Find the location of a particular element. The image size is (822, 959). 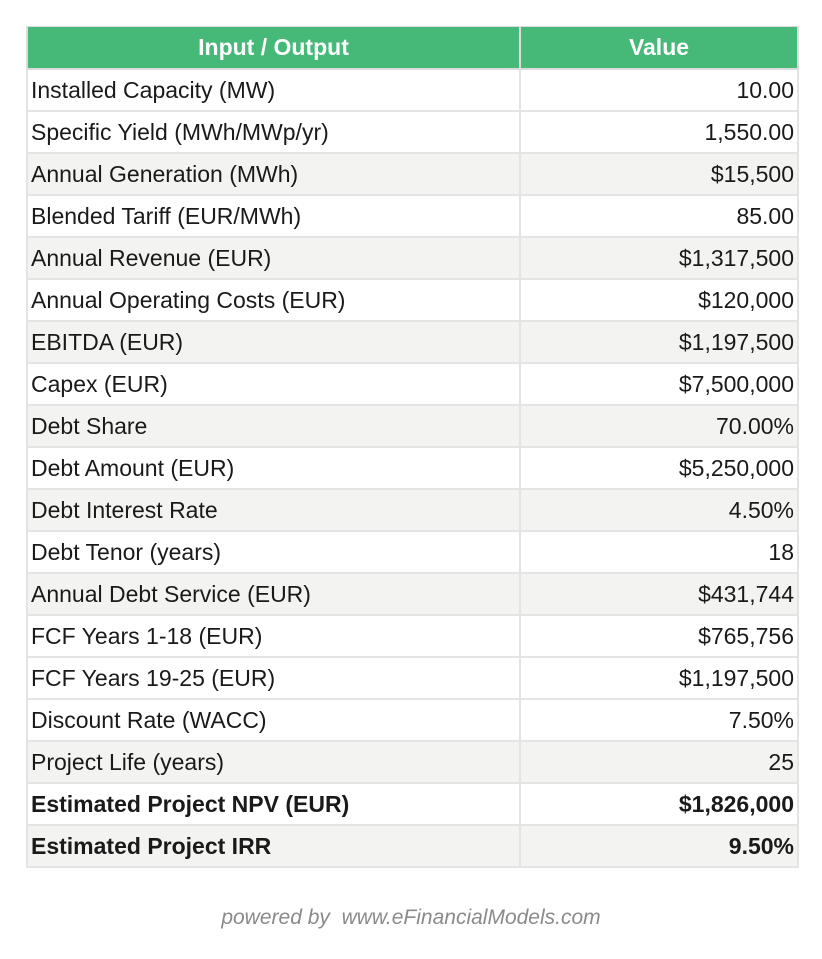

column-header-value: Value is located at coordinates (659, 48).